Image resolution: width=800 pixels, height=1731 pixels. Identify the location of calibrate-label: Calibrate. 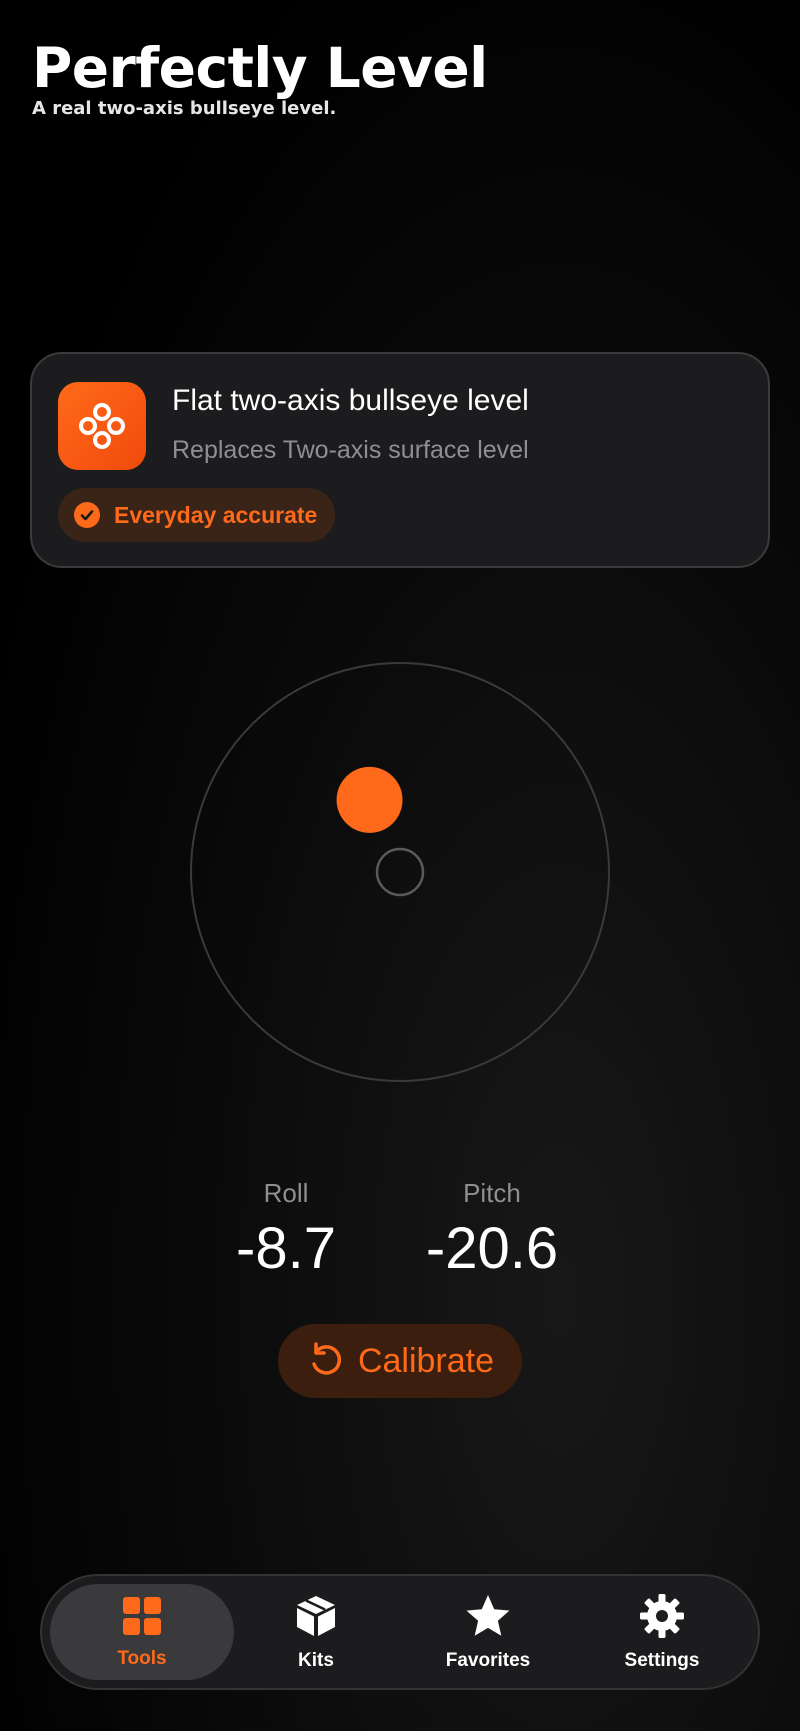
(426, 1360).